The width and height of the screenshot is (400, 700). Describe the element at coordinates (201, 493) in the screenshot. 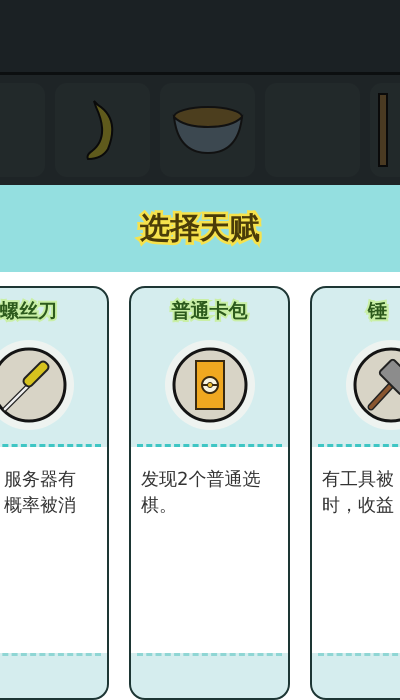

I see `card-description: 发现2个普通选棋。` at that location.